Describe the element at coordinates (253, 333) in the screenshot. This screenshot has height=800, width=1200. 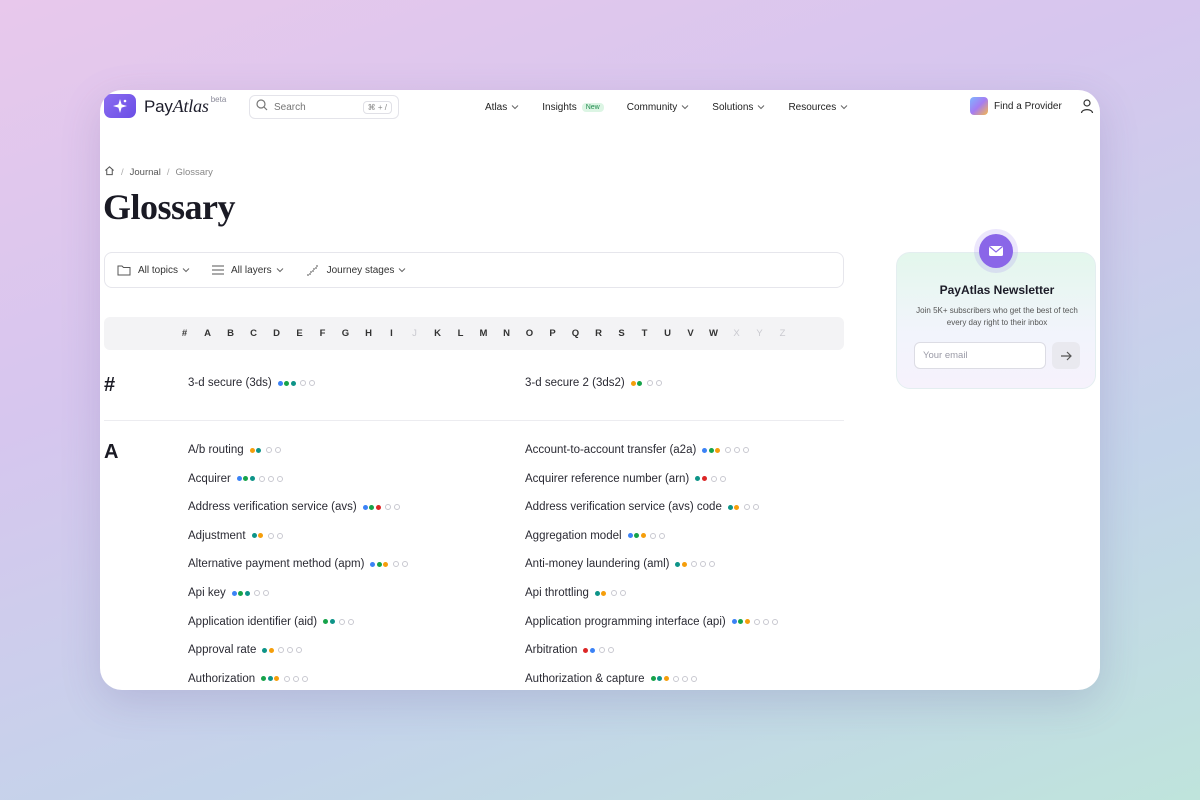
I see `alphabet-letter: C` at that location.